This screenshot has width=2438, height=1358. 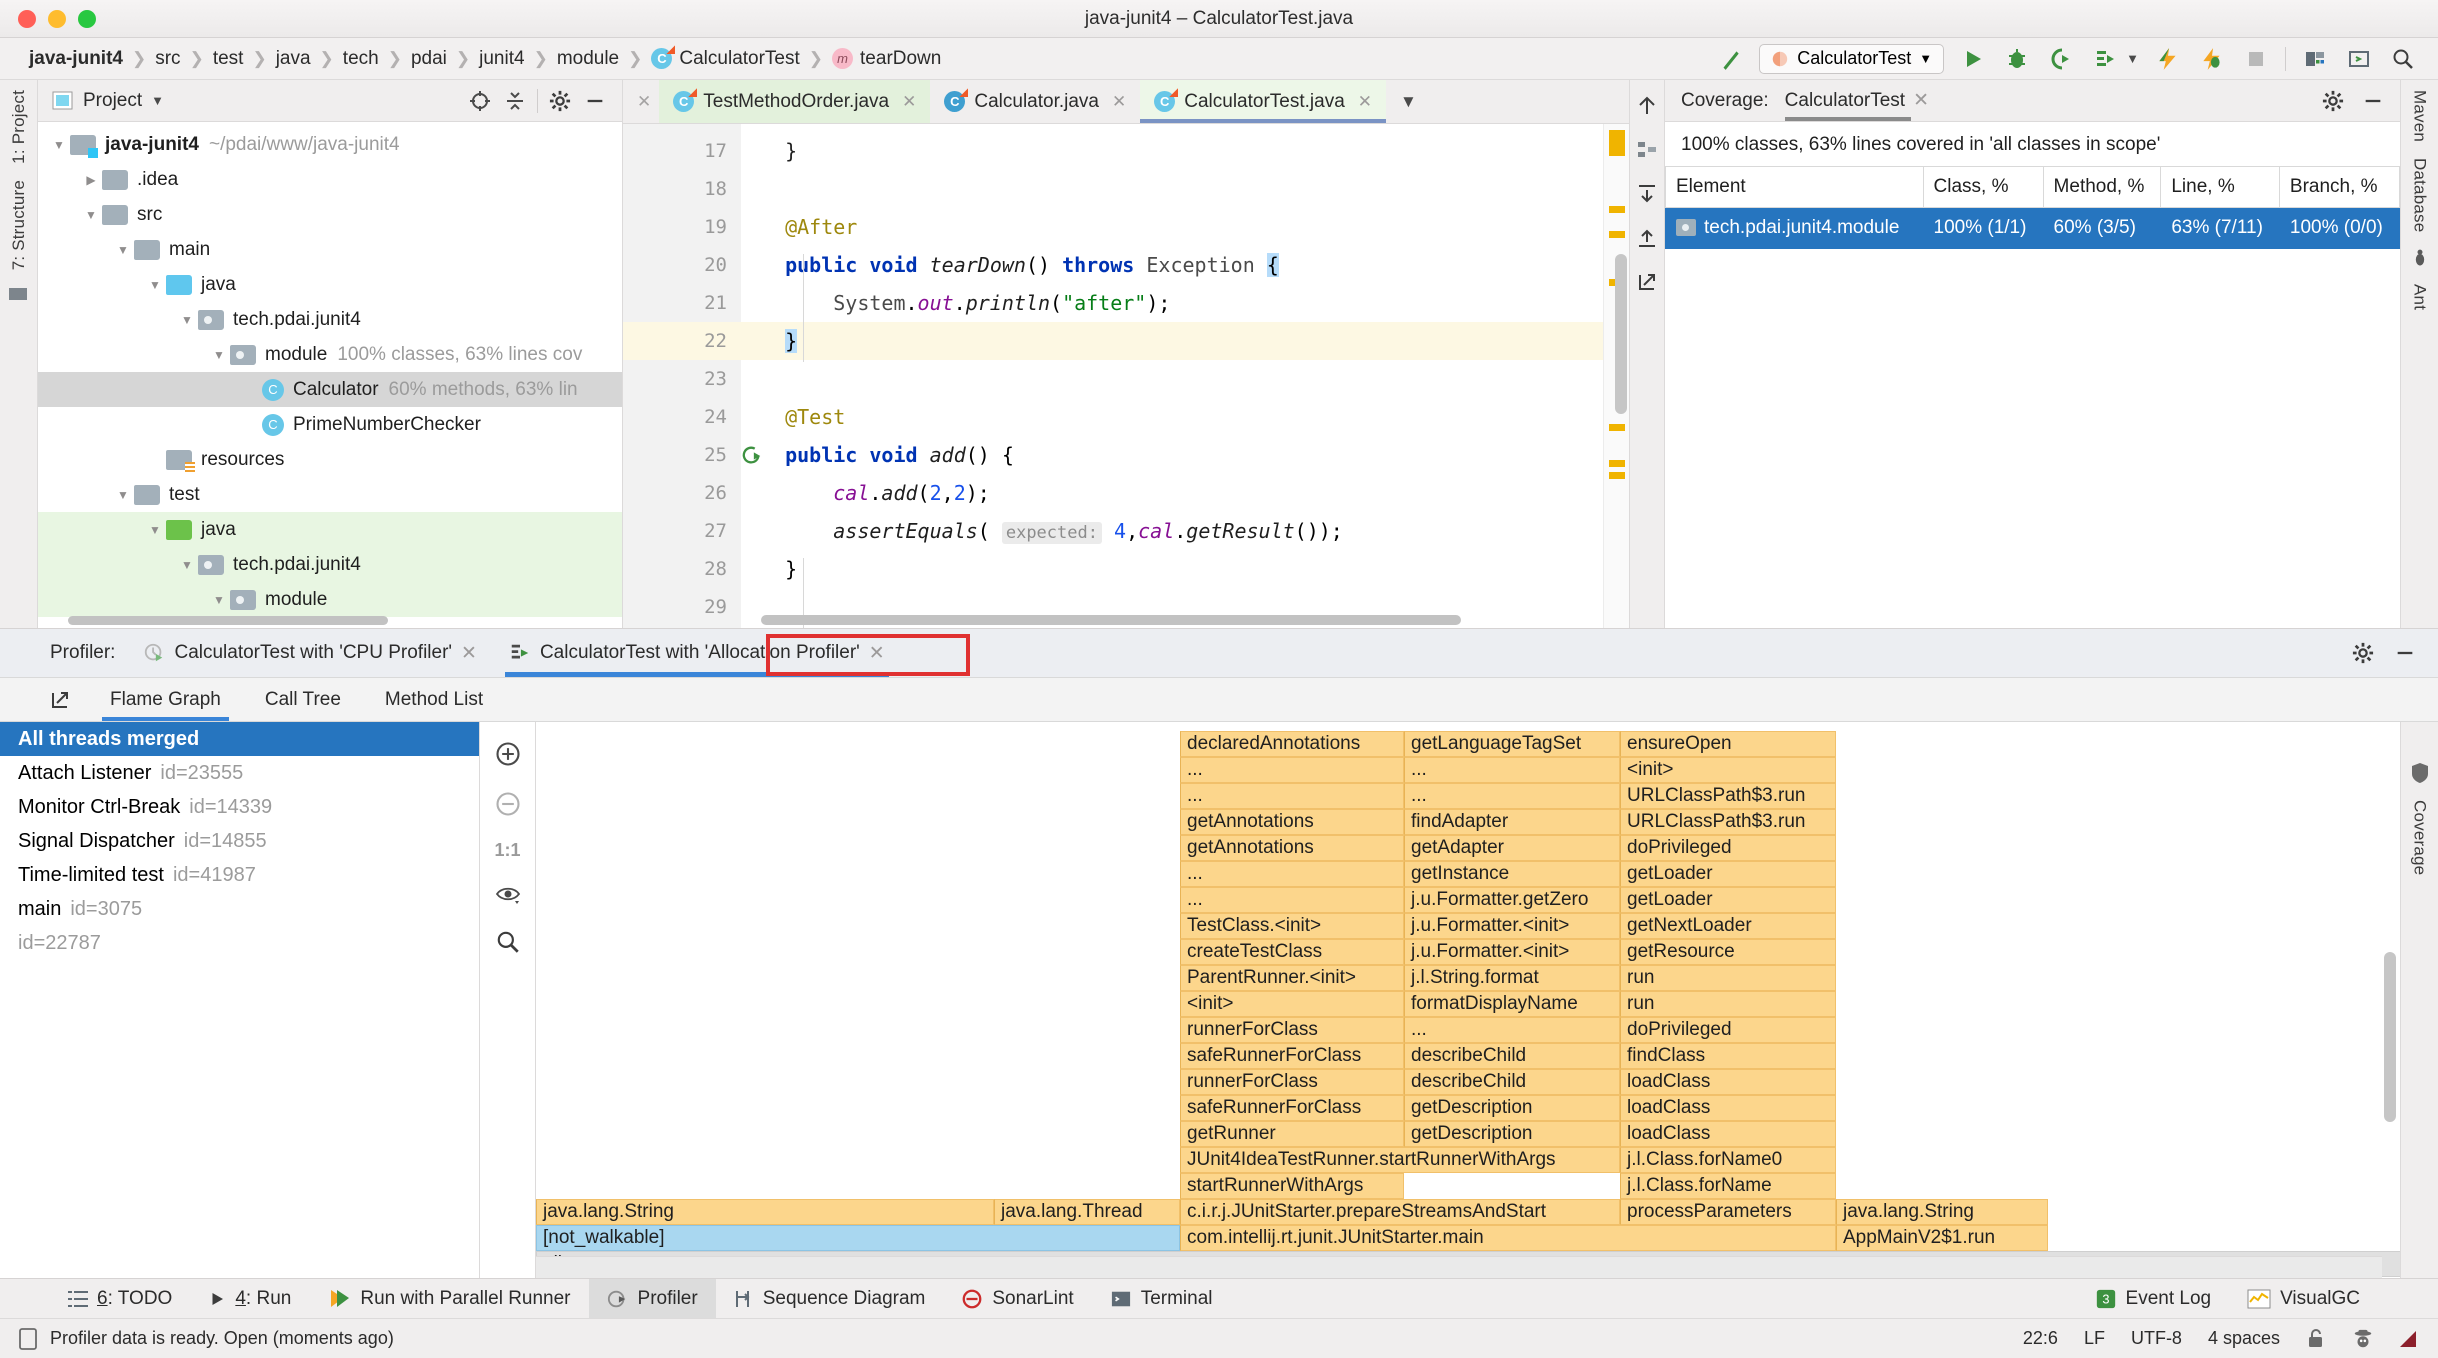 What do you see at coordinates (1621, 334) in the screenshot?
I see `editor-vertical-scrollbar` at bounding box center [1621, 334].